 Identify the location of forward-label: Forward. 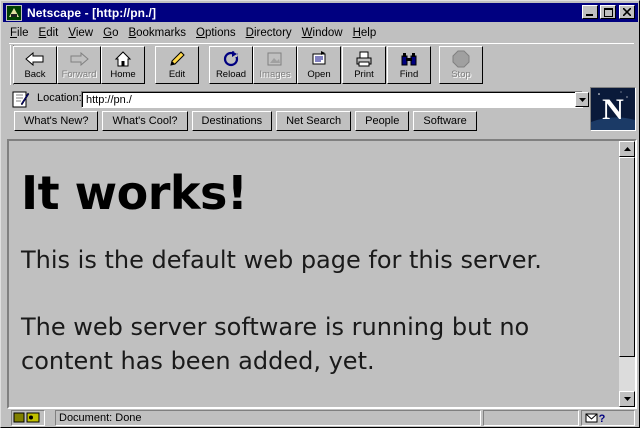
(79, 74).